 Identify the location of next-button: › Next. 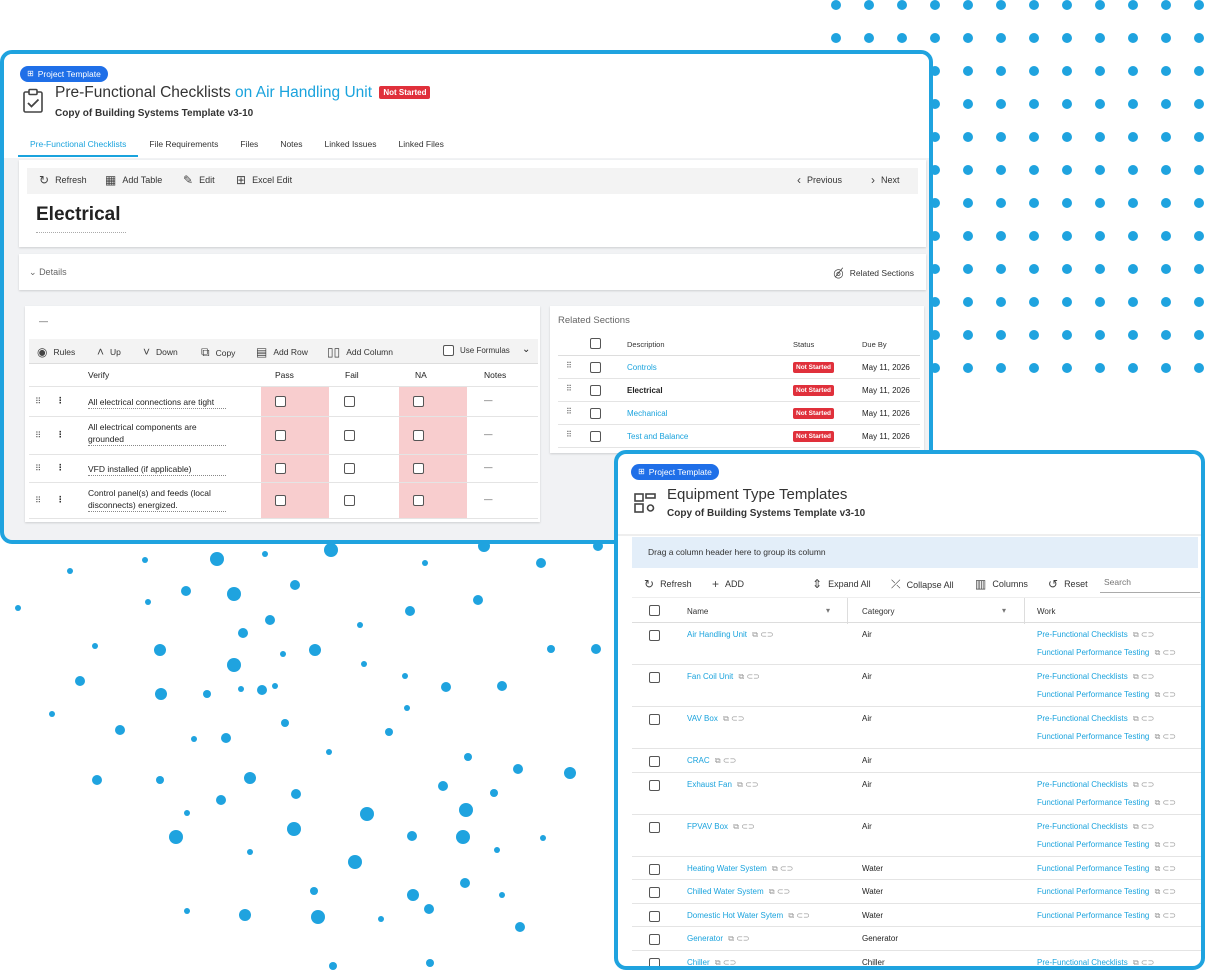
(885, 180).